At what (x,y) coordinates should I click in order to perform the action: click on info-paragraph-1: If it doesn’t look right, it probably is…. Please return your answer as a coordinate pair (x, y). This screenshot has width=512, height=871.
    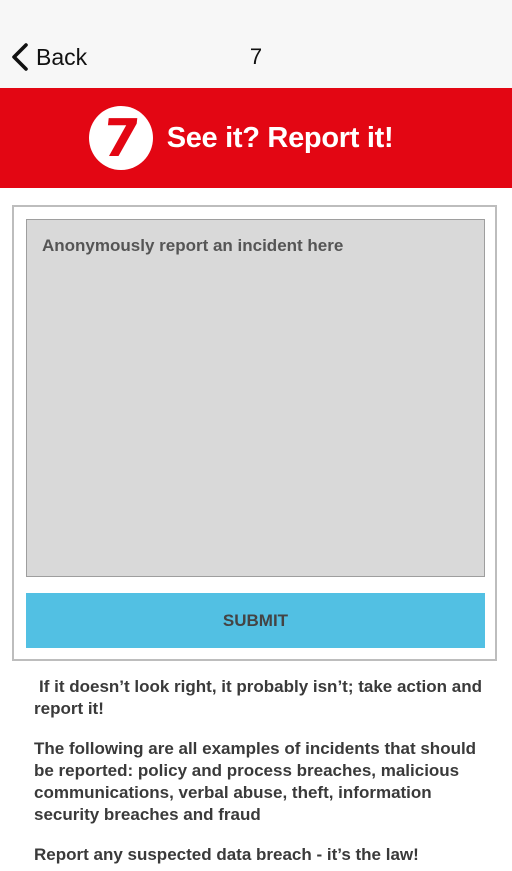
    Looking at the image, I should click on (258, 697).